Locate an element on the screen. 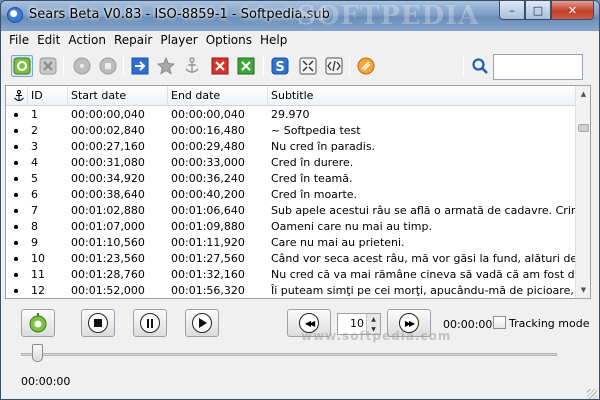 The width and height of the screenshot is (600, 400). cell-id: 3 is located at coordinates (34, 146).